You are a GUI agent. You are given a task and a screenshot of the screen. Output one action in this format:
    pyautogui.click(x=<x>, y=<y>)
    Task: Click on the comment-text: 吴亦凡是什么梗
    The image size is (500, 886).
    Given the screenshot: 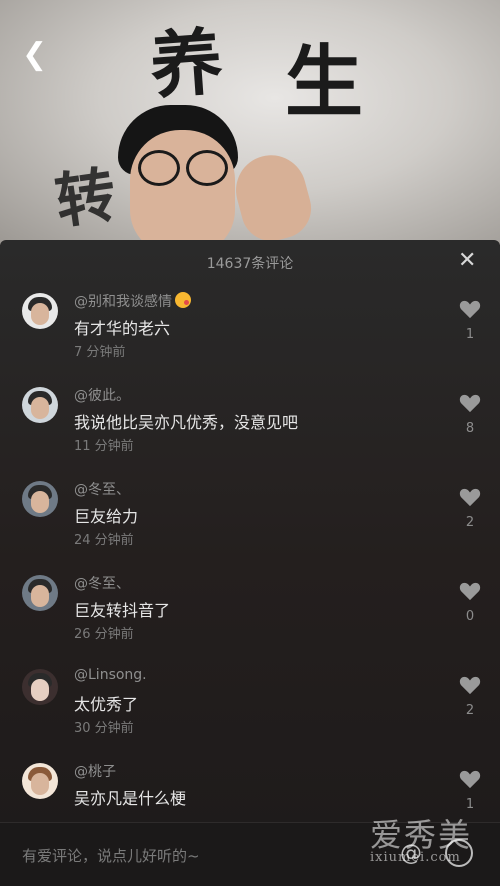 What is the action you would take?
    pyautogui.click(x=130, y=798)
    